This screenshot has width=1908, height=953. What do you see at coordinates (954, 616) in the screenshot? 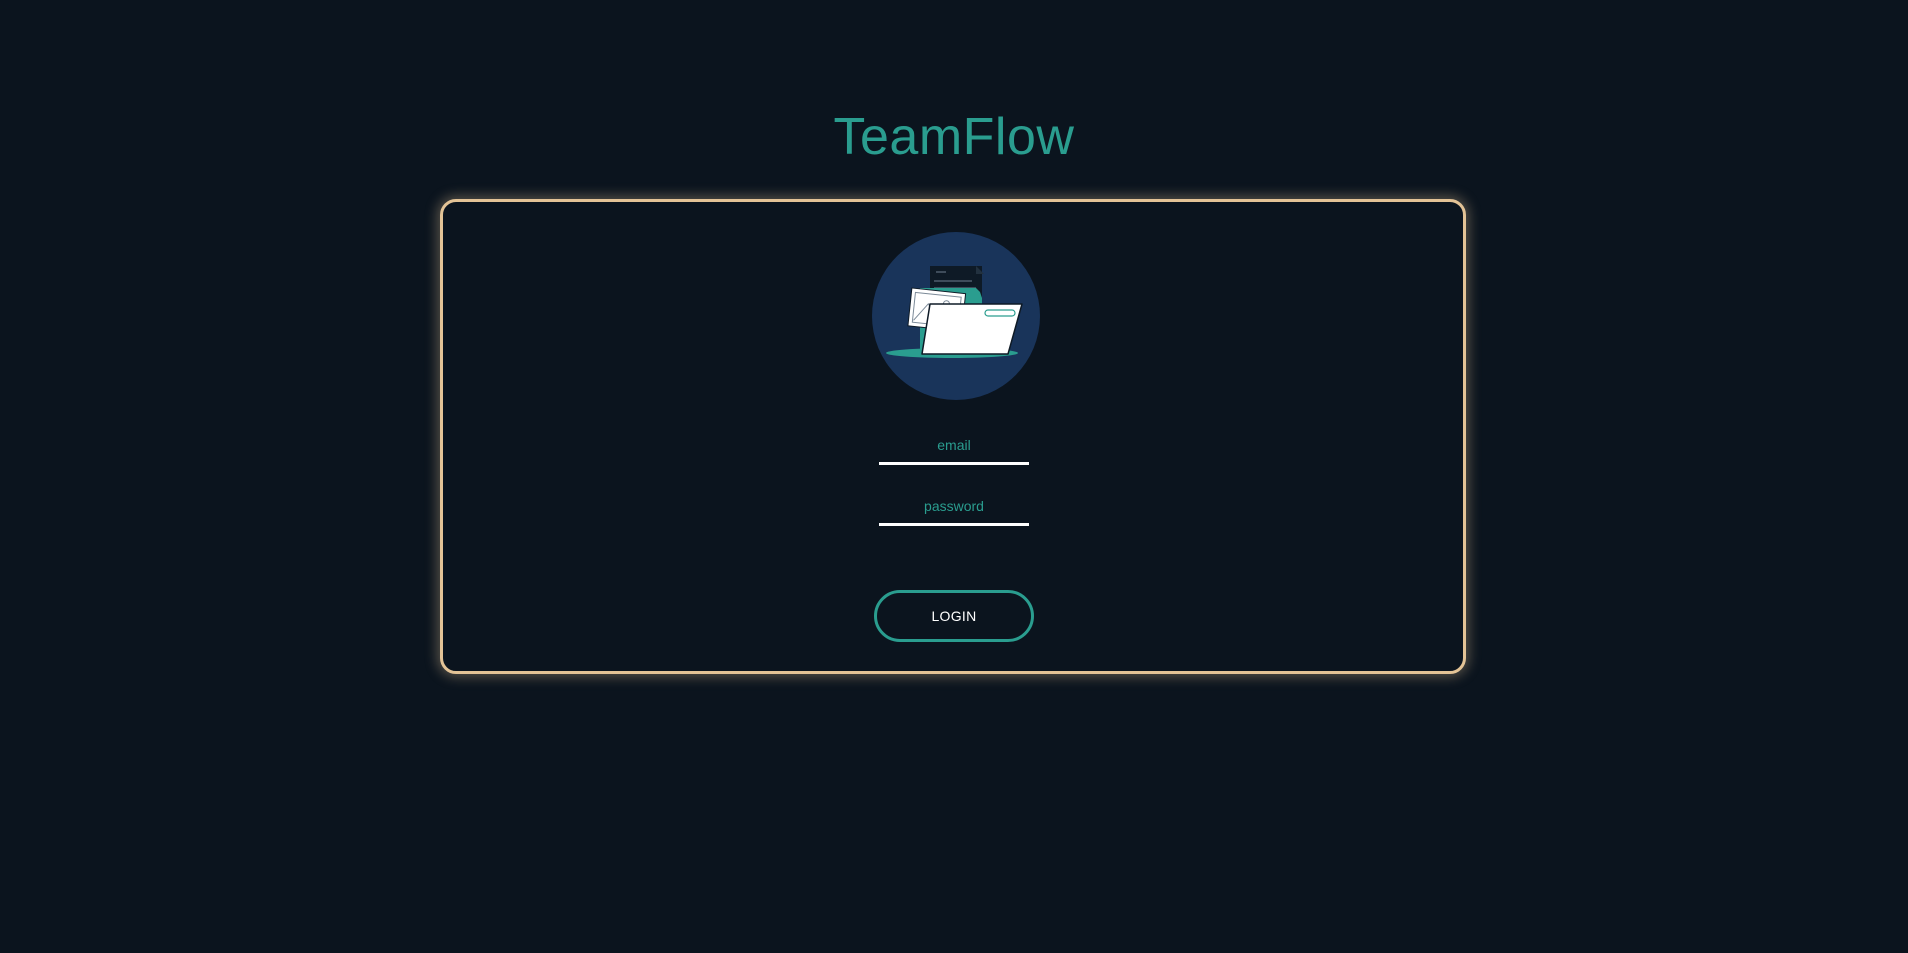
I see `login-button: LOGIN` at bounding box center [954, 616].